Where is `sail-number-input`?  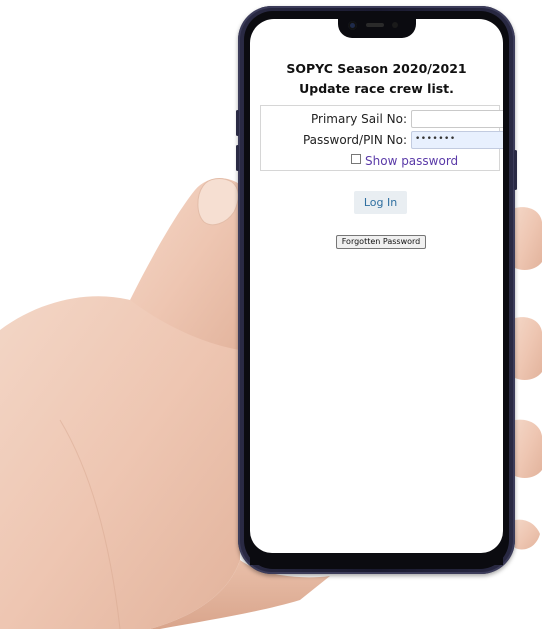
sail-number-input is located at coordinates (457, 119).